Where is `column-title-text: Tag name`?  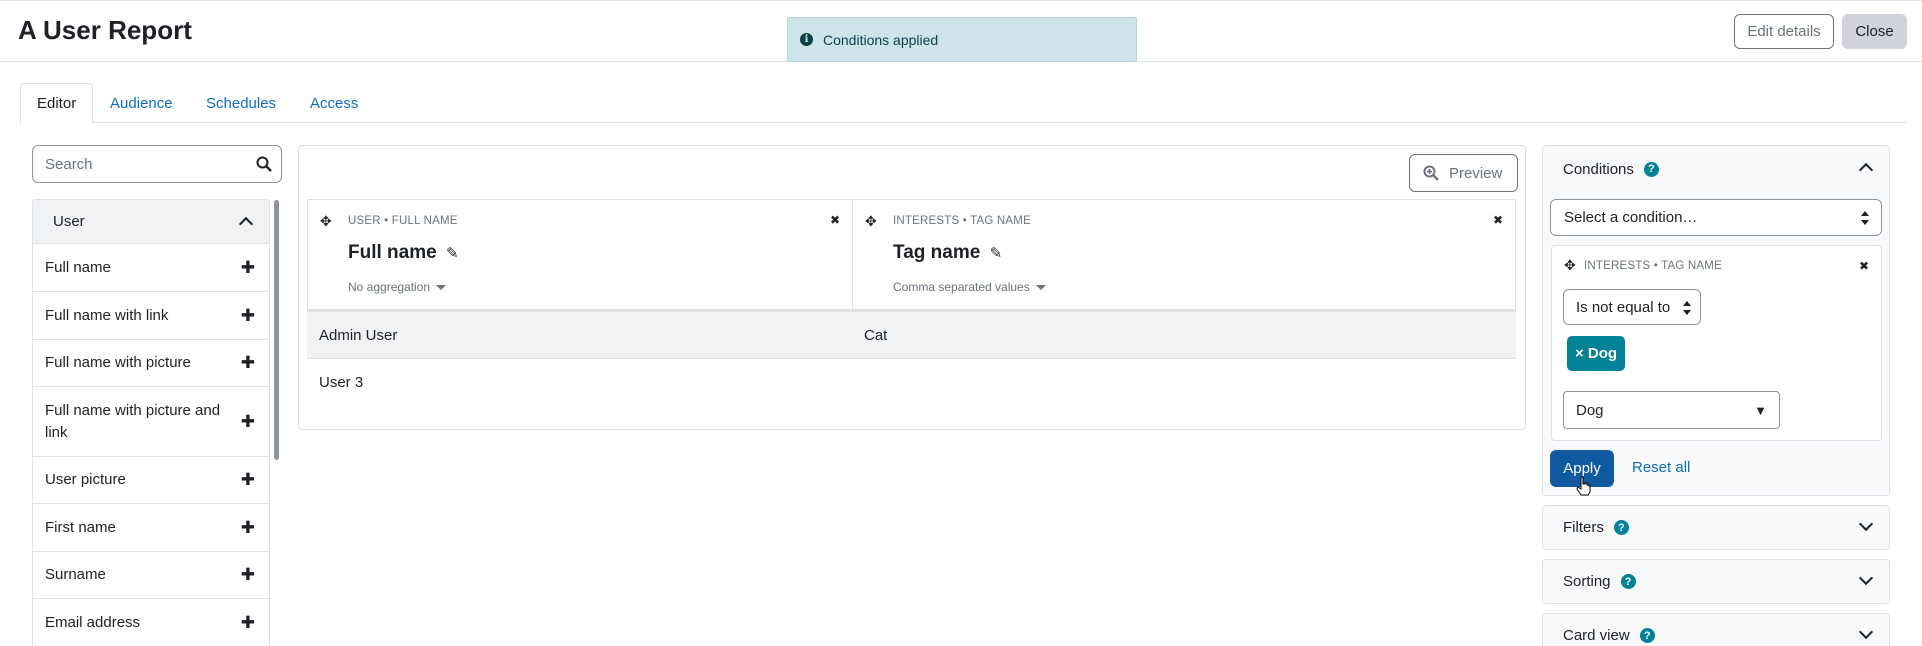
column-title-text: Tag name is located at coordinates (937, 252).